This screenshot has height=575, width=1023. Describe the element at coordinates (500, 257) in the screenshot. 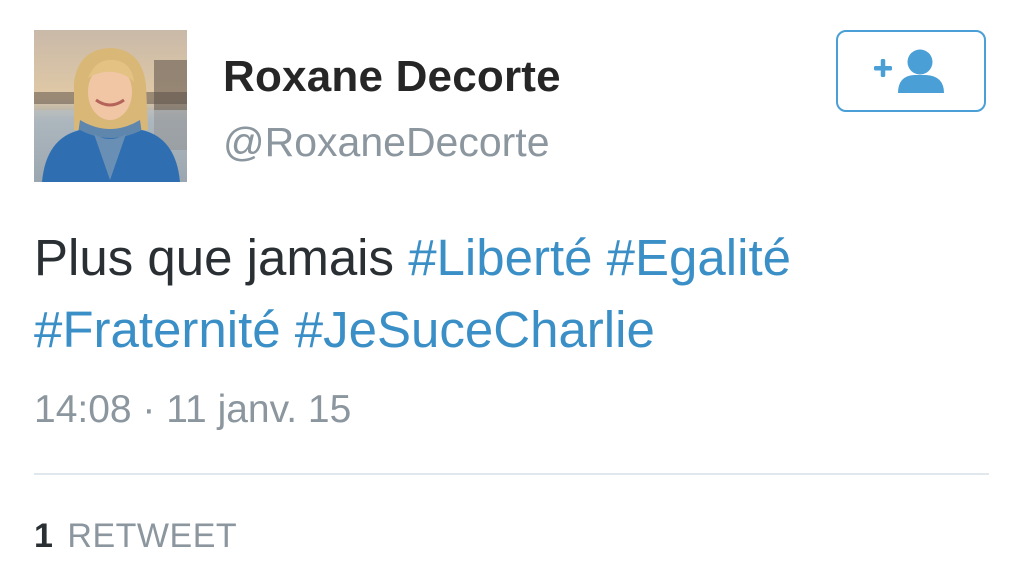

I see `hashtag-link: #Liberté` at that location.